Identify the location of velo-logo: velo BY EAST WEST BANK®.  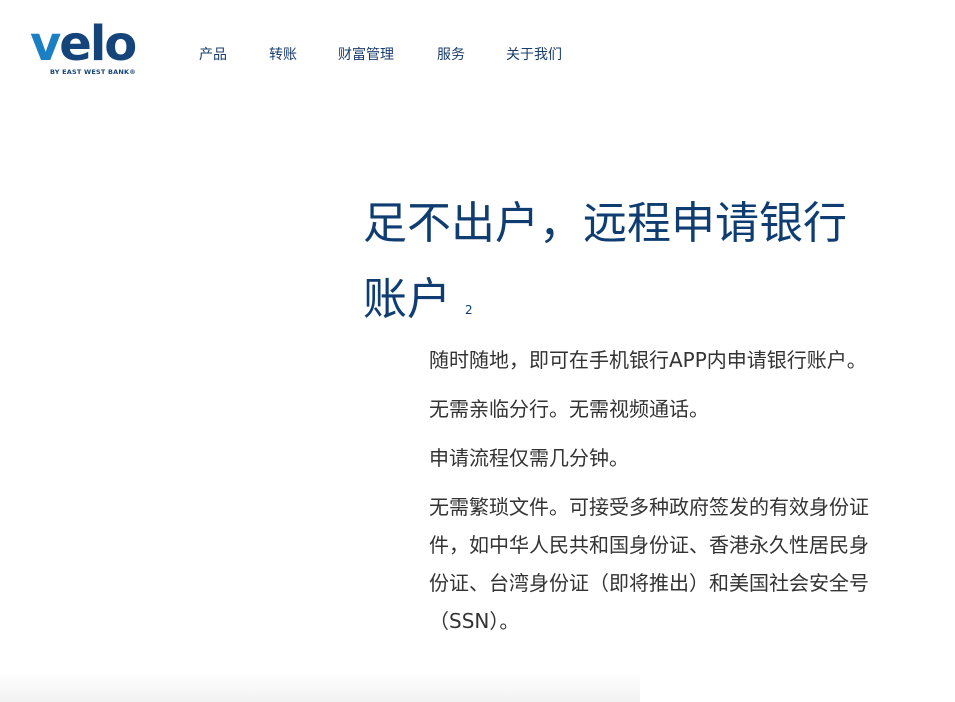
(90, 50).